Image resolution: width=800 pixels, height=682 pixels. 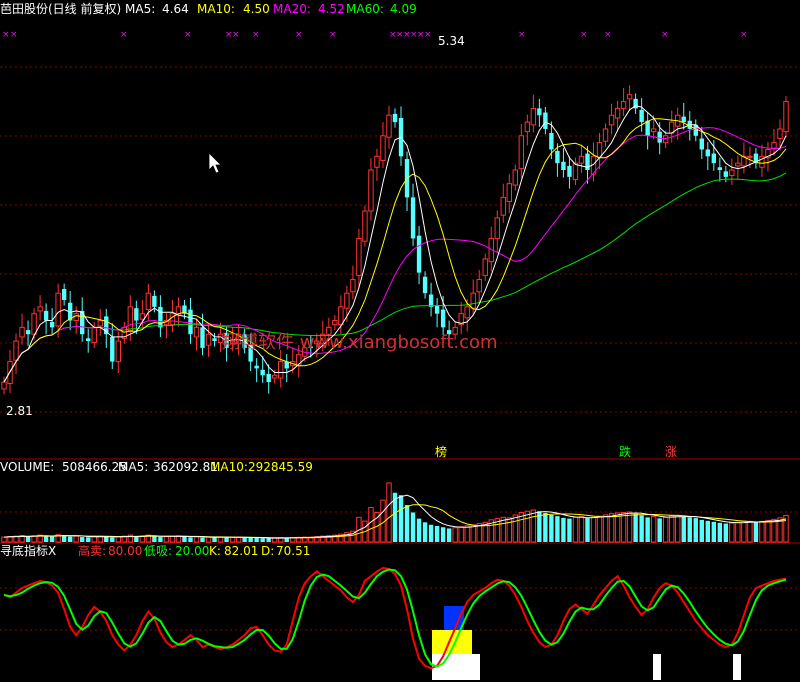 I want to click on title-stock-name: 芭田股份(日线 前复权), so click(x=60, y=8).